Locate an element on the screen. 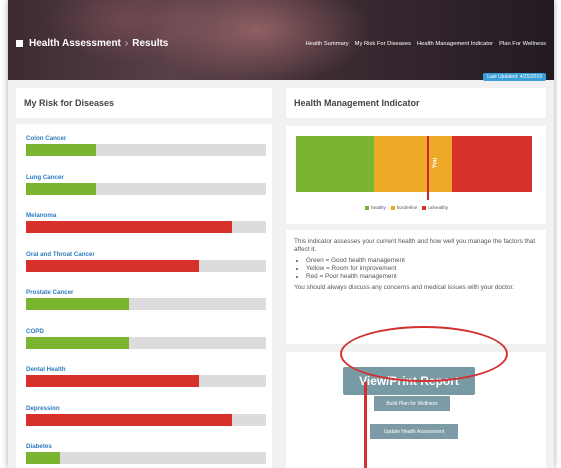 The height and width of the screenshot is (468, 561). risk-panel-title: My Risk for Diseases is located at coordinates (69, 103).